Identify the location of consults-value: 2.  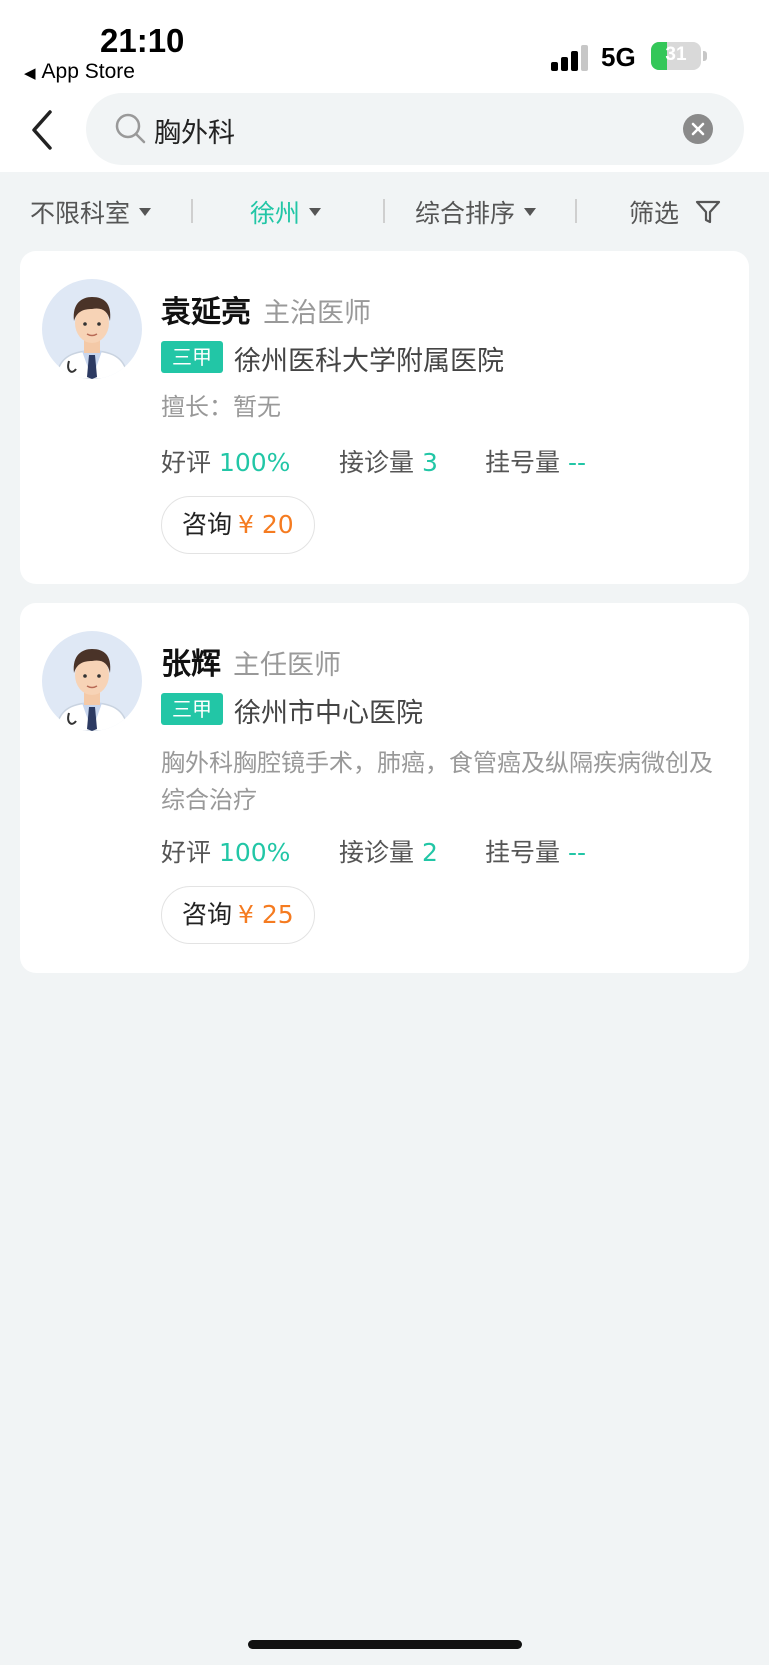
(429, 852).